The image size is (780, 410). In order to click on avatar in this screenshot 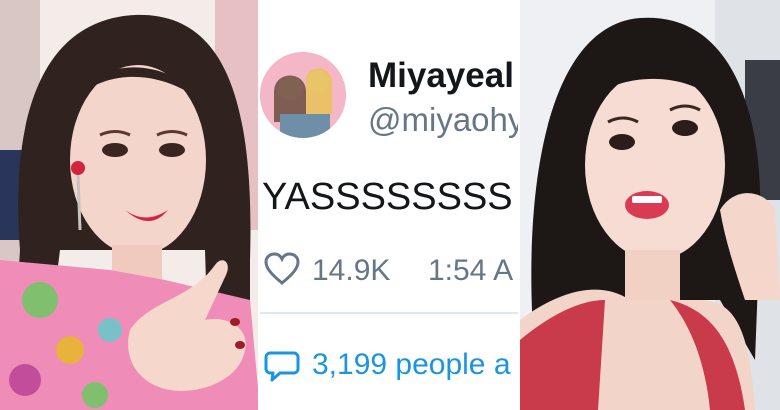, I will do `click(303, 95)`.